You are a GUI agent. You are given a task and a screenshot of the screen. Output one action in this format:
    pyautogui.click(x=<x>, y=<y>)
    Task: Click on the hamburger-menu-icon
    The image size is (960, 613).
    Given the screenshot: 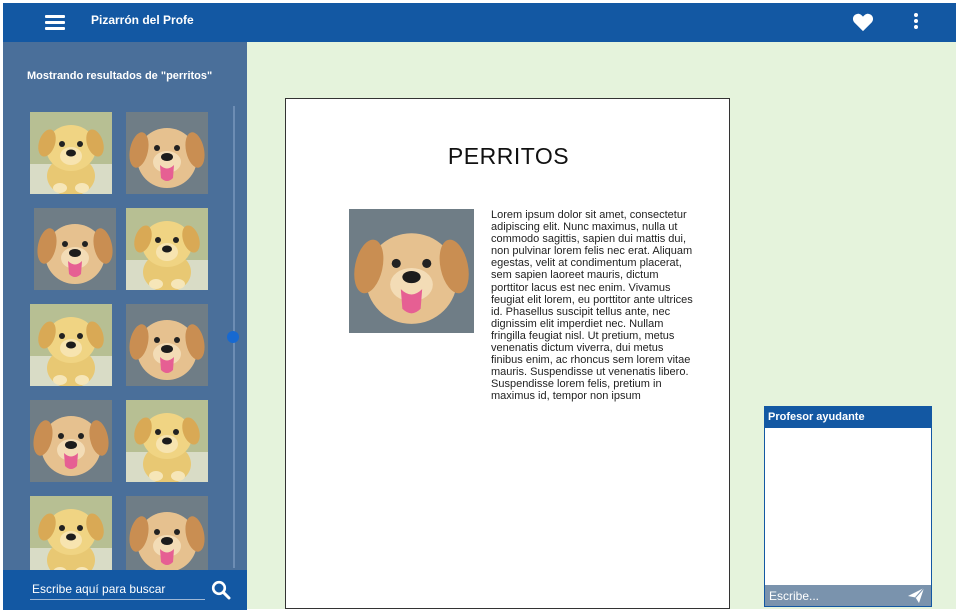 What is the action you would take?
    pyautogui.click(x=55, y=23)
    